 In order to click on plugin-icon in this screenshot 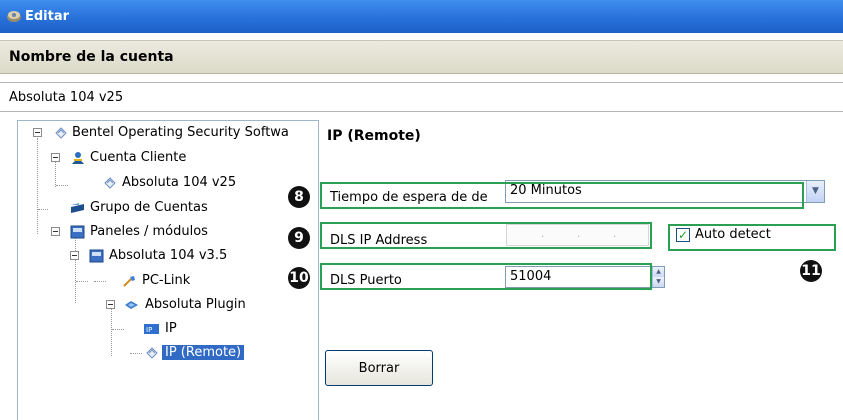, I will do `click(131, 305)`.